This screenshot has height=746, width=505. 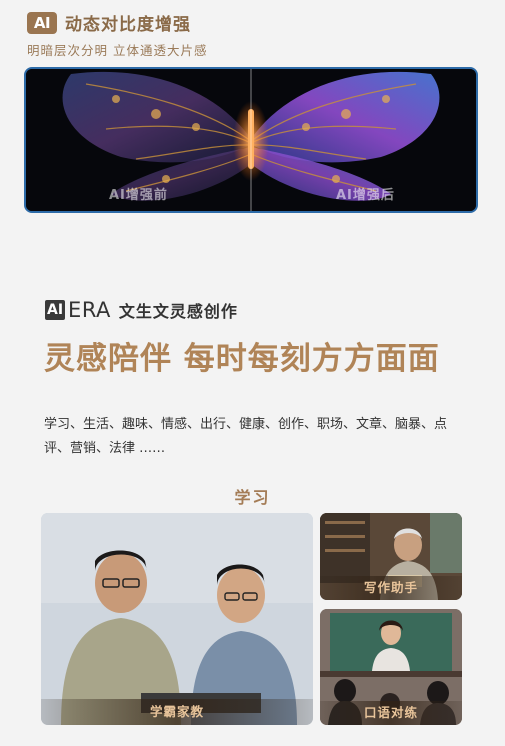 What do you see at coordinates (89, 310) in the screenshot?
I see `era-word: ERA` at bounding box center [89, 310].